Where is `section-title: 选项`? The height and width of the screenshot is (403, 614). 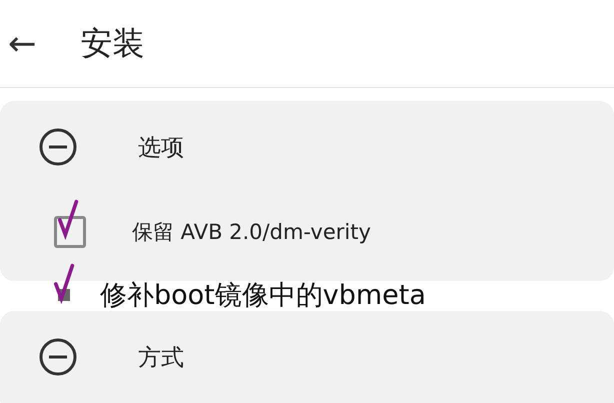
section-title: 选项 is located at coordinates (161, 148).